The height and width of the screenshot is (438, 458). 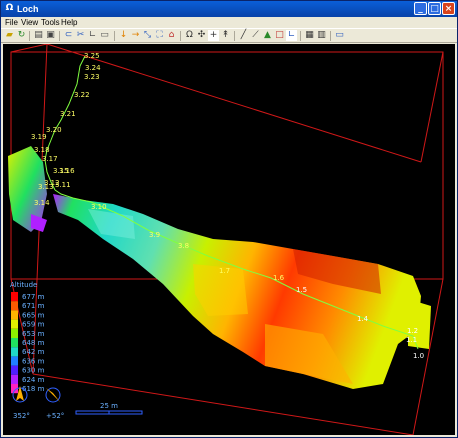 What do you see at coordinates (135, 35) in the screenshot?
I see `arrow-right-icon: →` at bounding box center [135, 35].